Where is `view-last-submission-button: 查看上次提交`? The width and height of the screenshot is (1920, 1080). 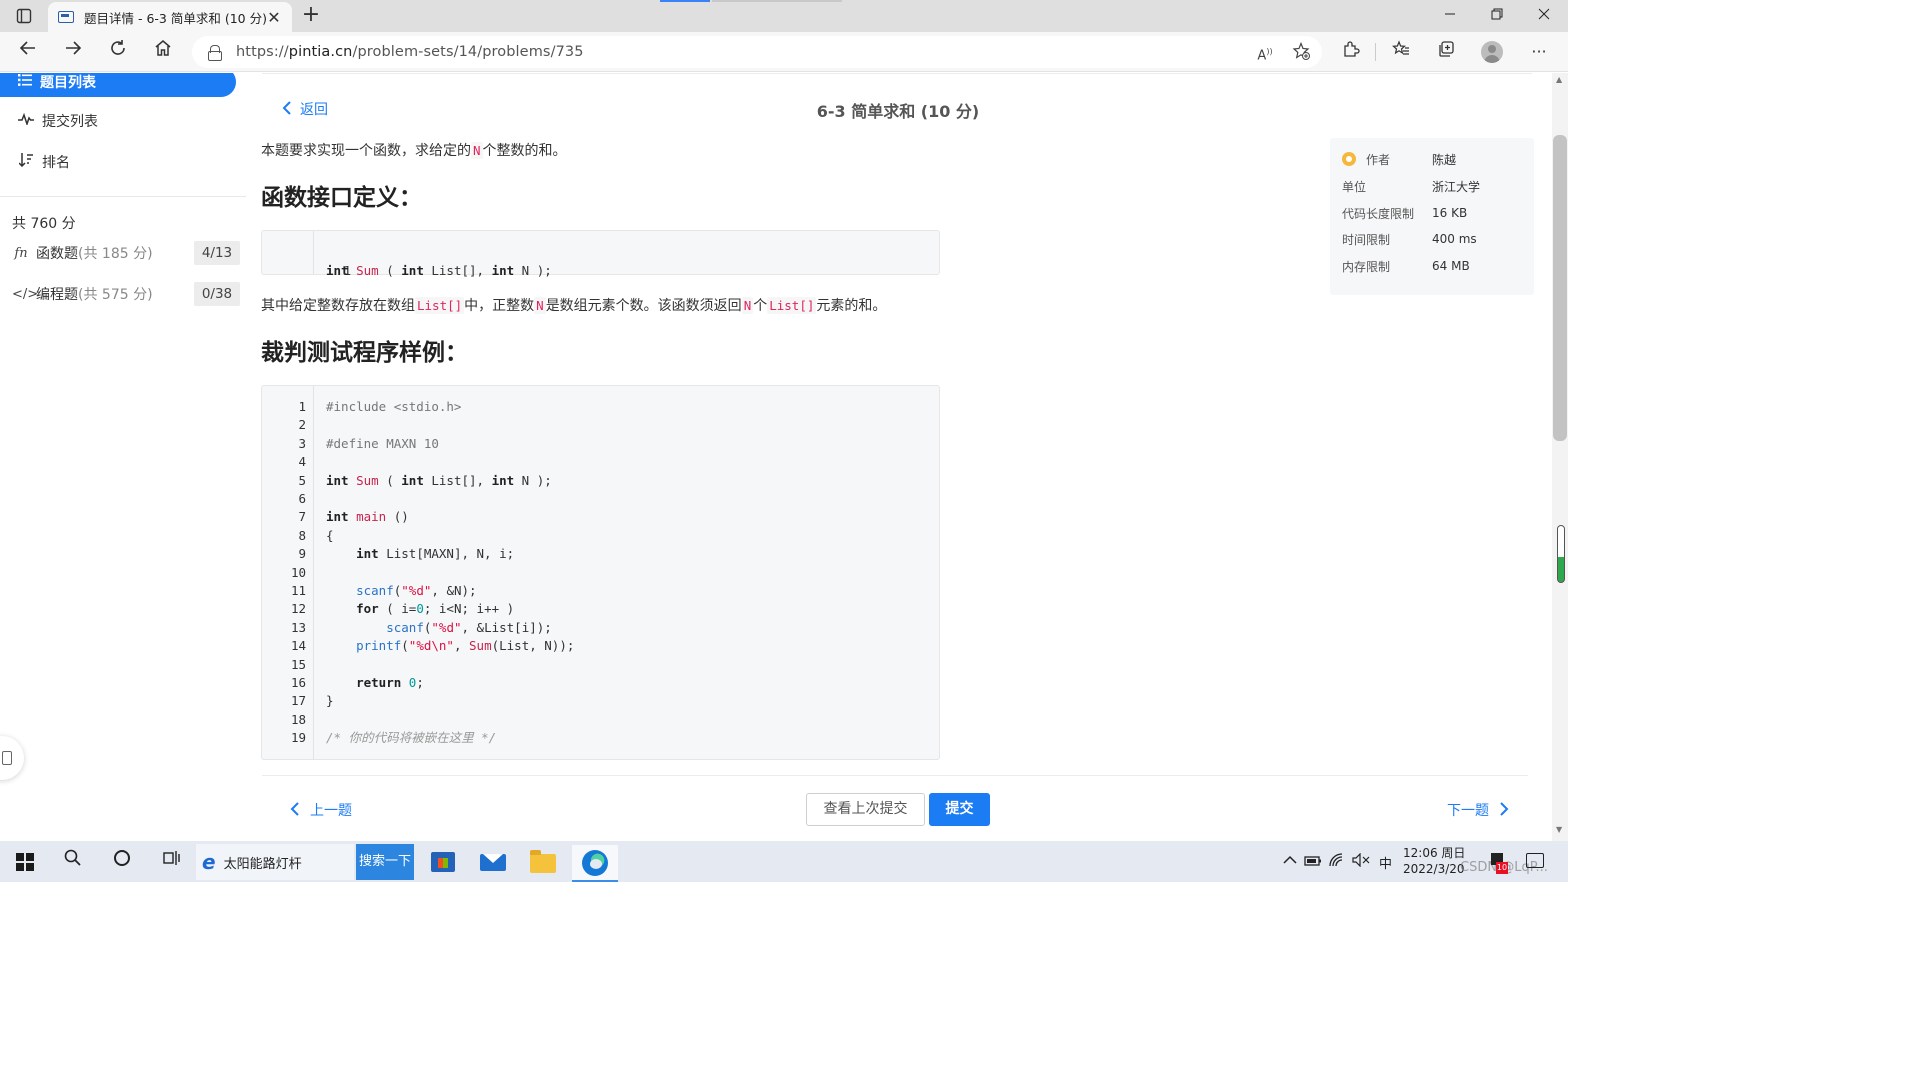 view-last-submission-button: 查看上次提交 is located at coordinates (865, 809).